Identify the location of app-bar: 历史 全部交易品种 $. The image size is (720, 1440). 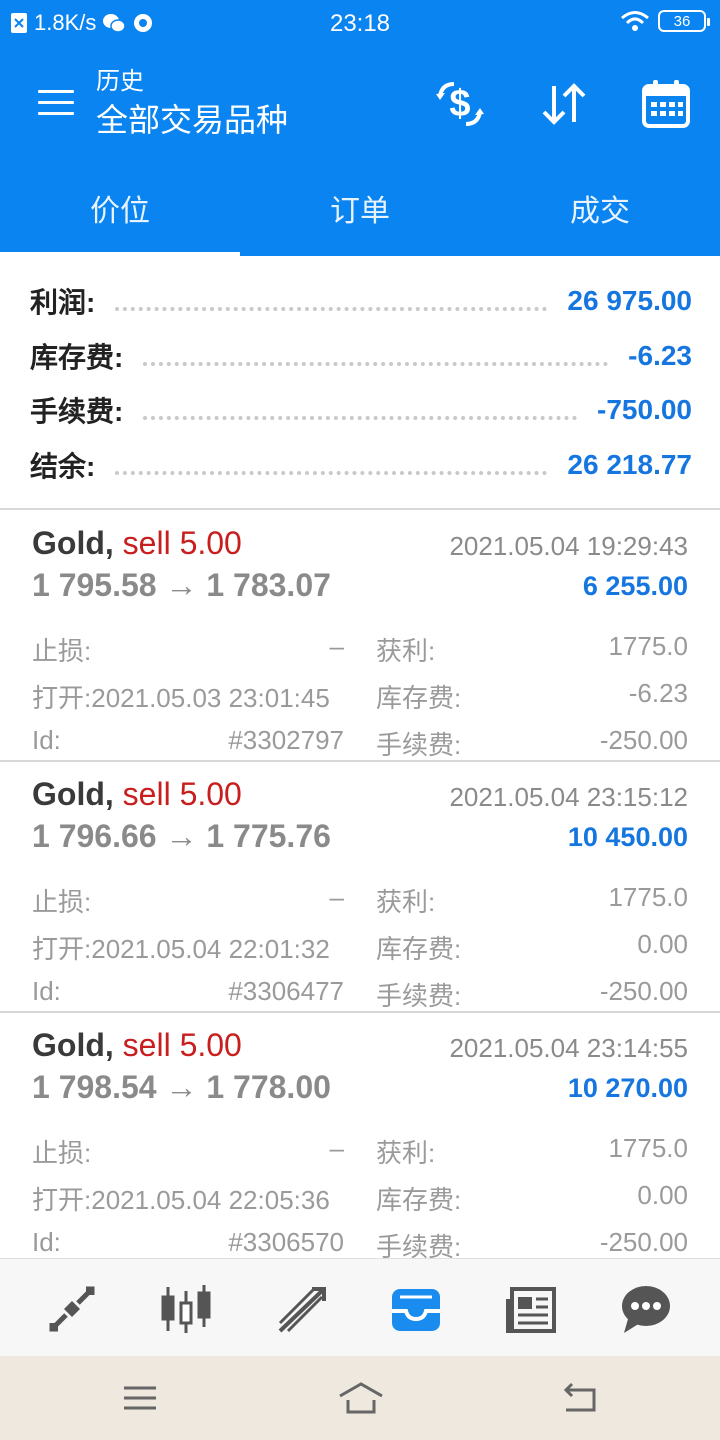
(360, 105).